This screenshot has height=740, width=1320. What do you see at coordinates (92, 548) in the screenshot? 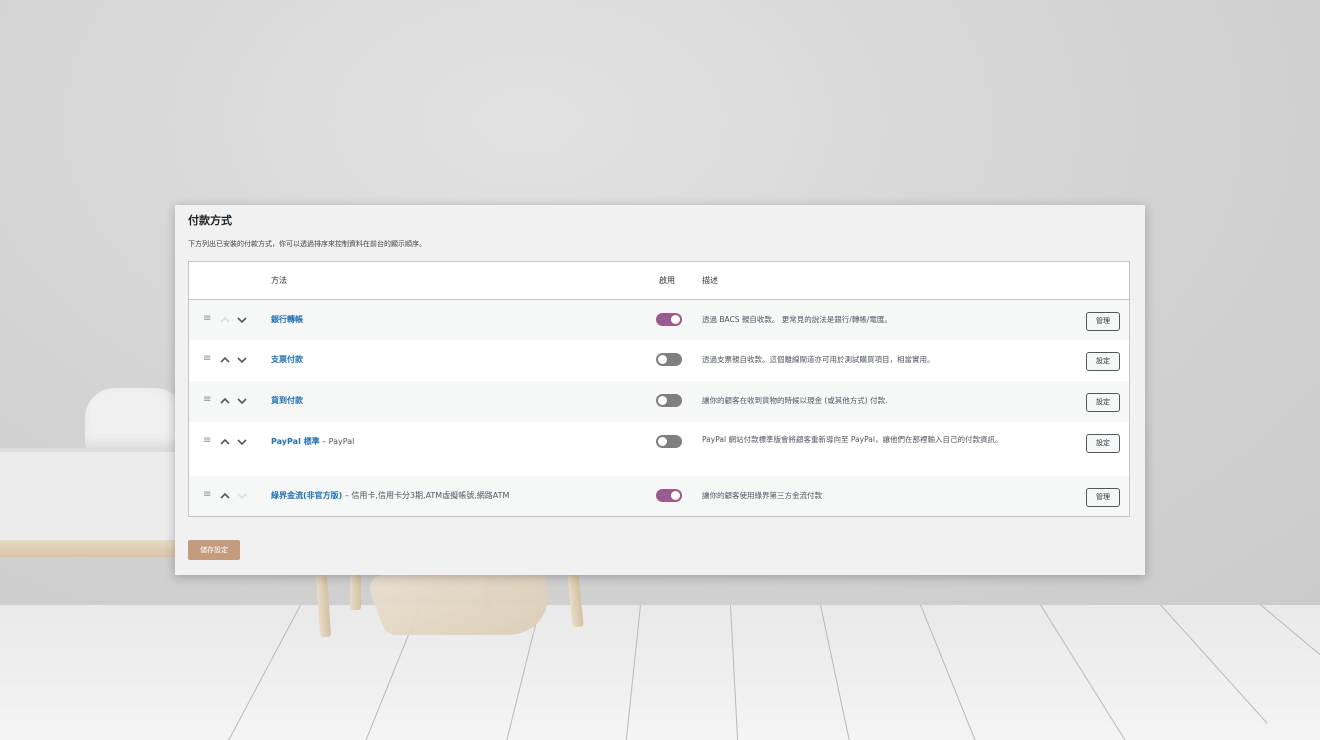
I see `sofa-frame` at bounding box center [92, 548].